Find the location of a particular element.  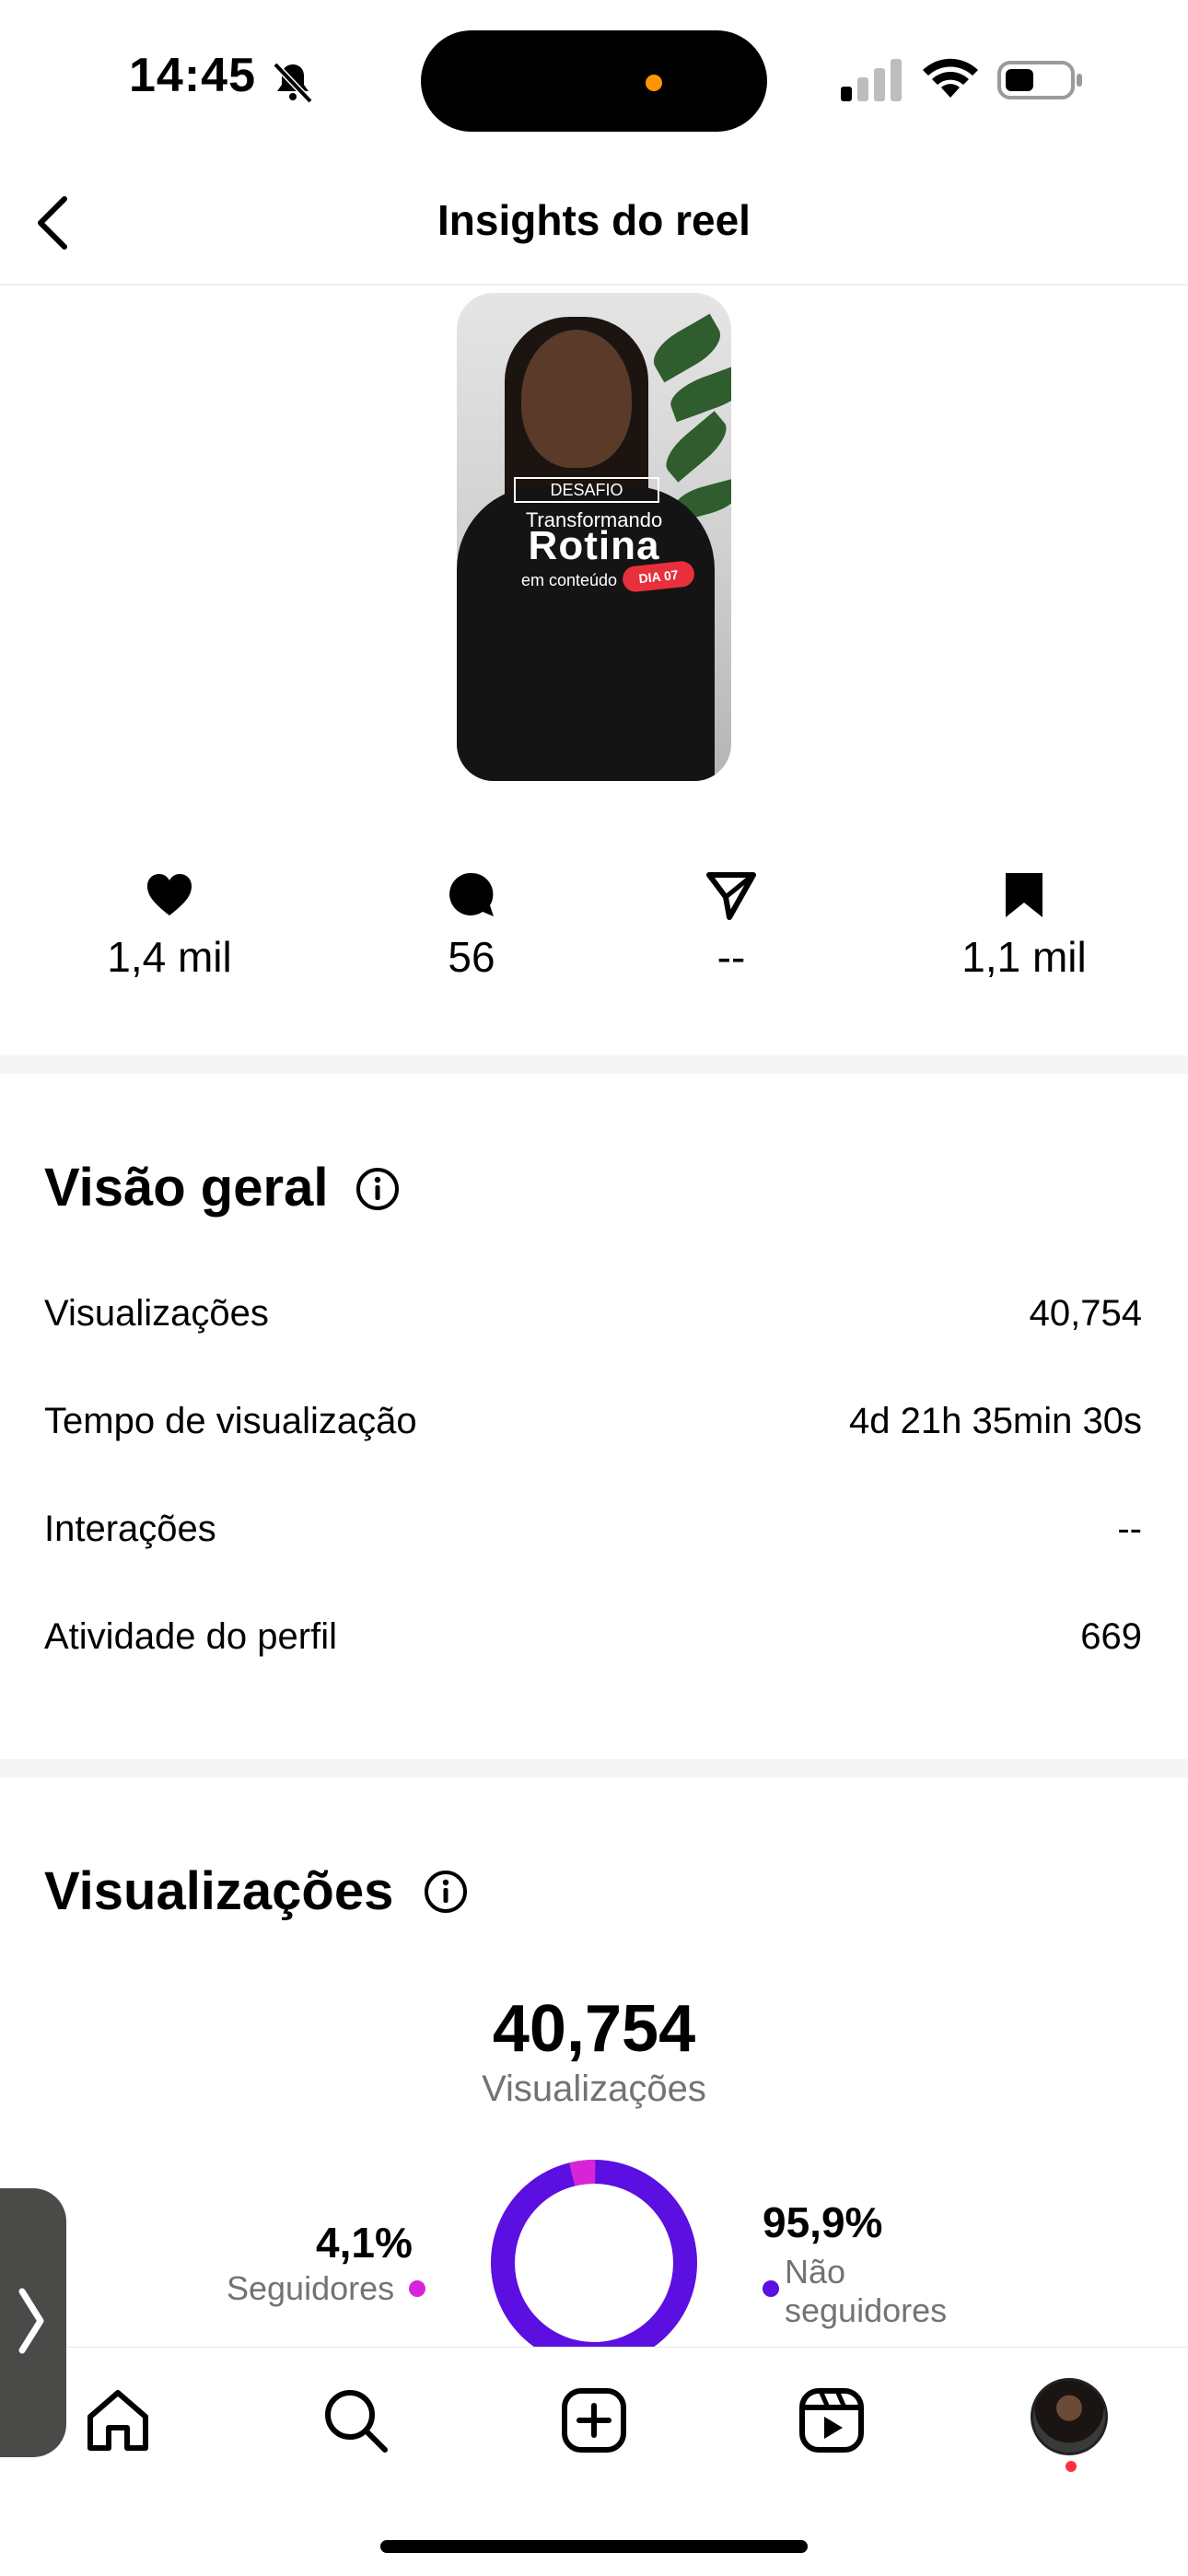

send-icon is located at coordinates (731, 896).